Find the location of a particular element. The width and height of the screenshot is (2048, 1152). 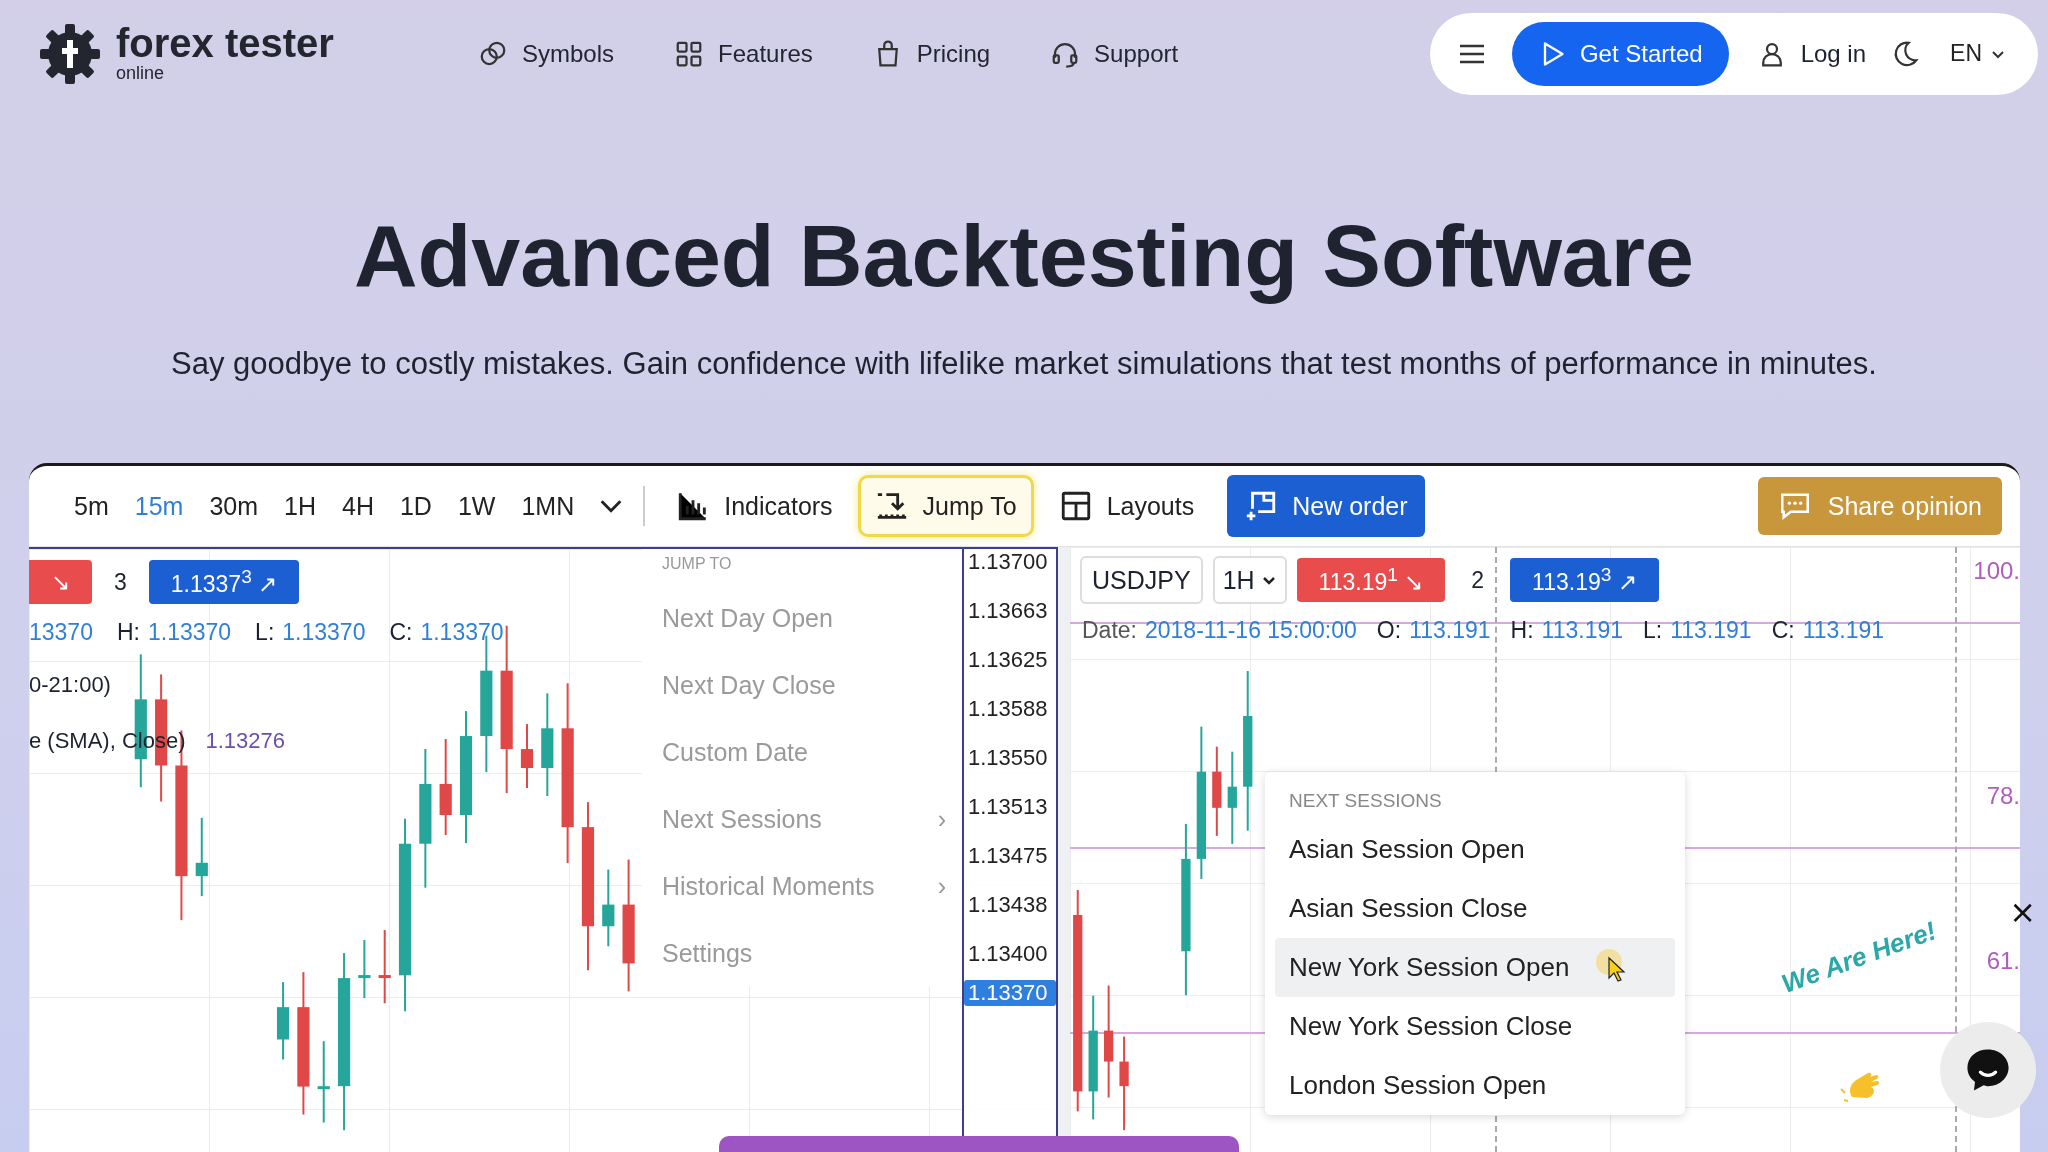

menu-heading: JUMP TO is located at coordinates (697, 564).